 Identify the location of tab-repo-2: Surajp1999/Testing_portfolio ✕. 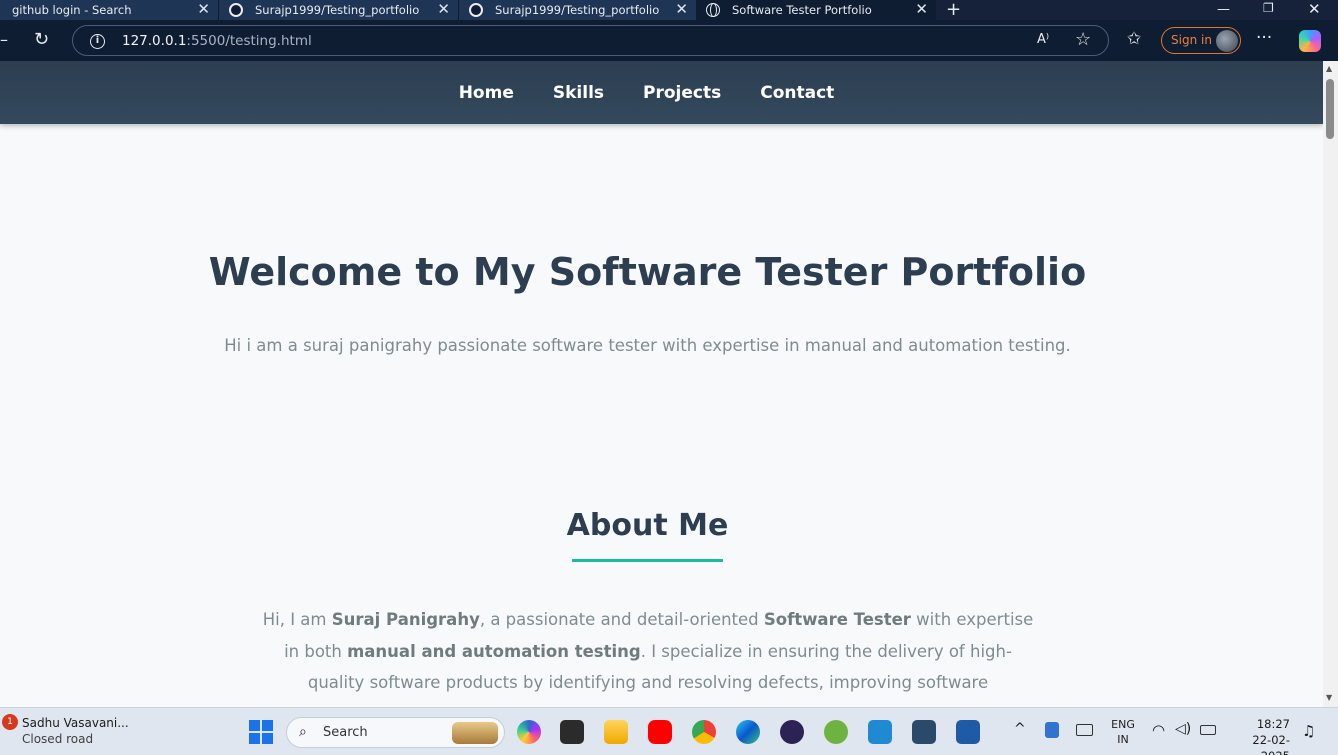
(577, 10).